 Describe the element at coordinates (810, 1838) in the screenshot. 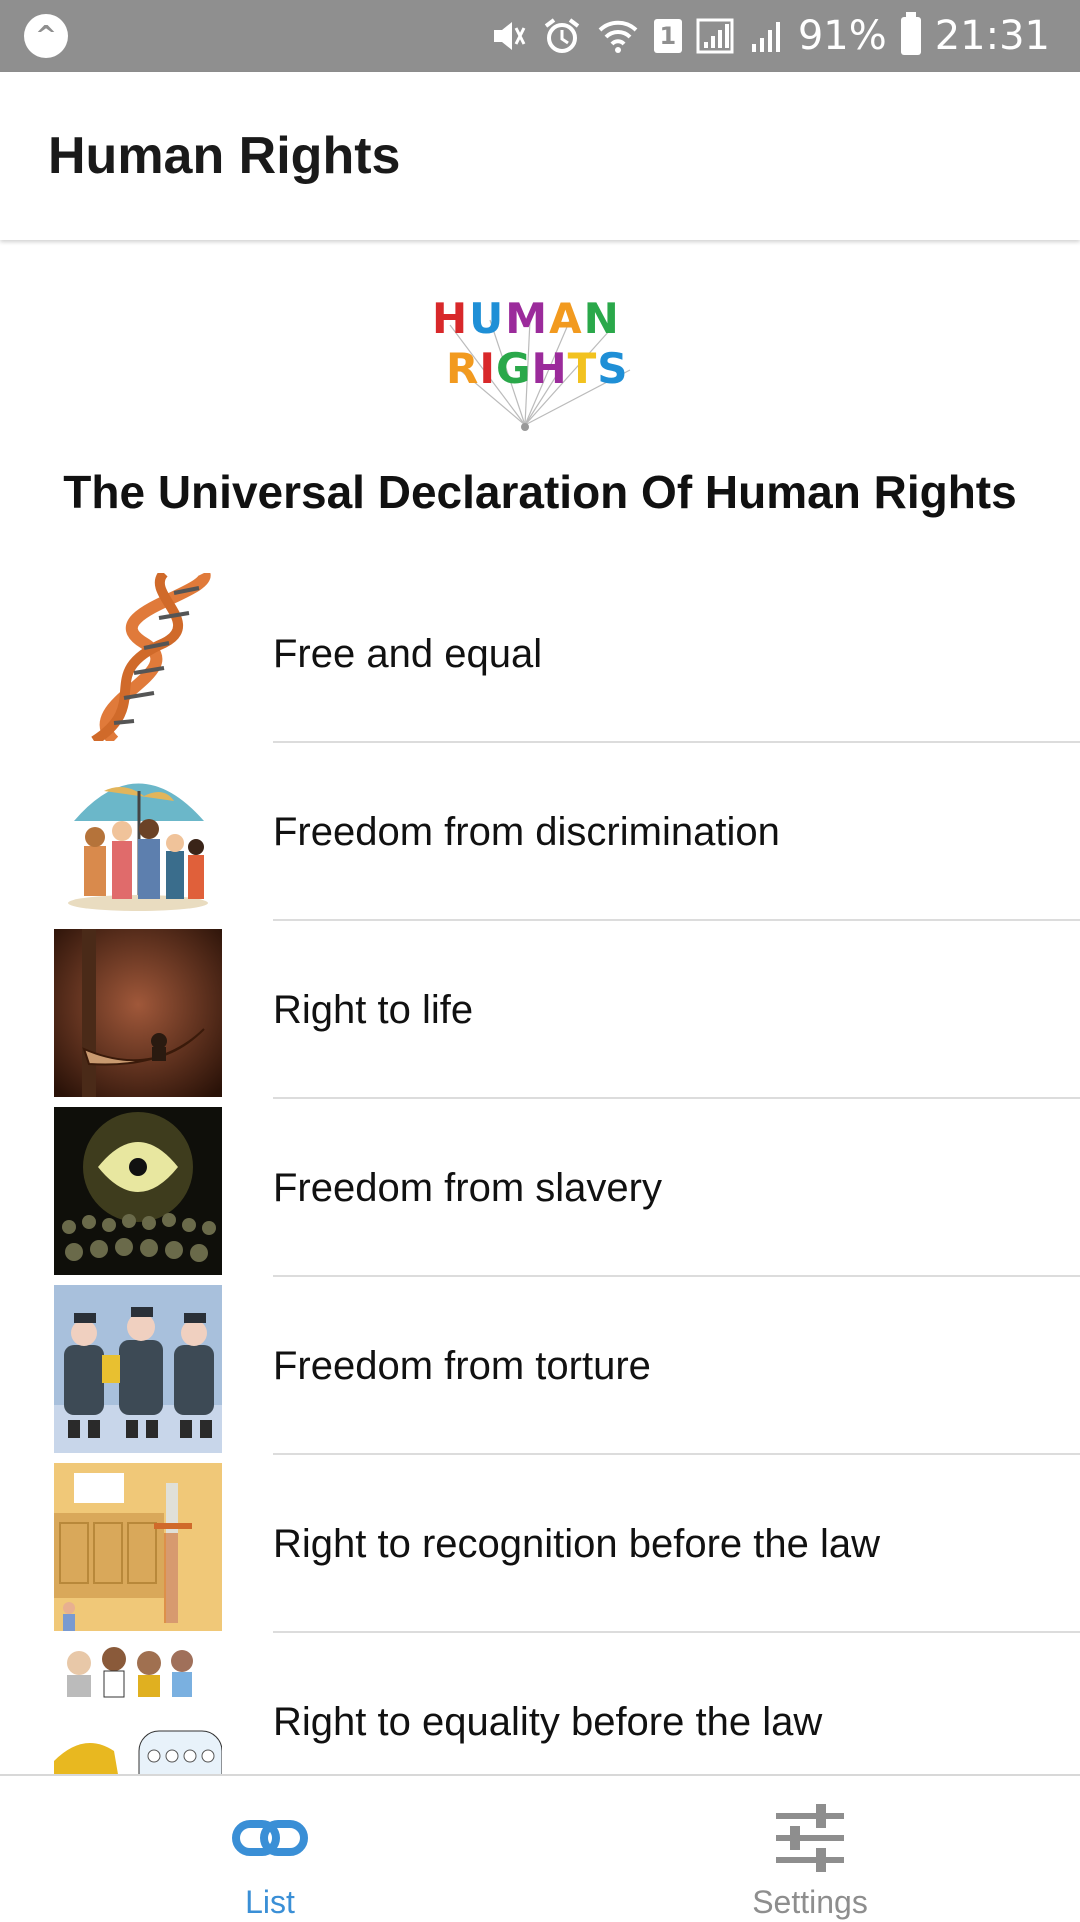

I see `sliders-icon` at that location.